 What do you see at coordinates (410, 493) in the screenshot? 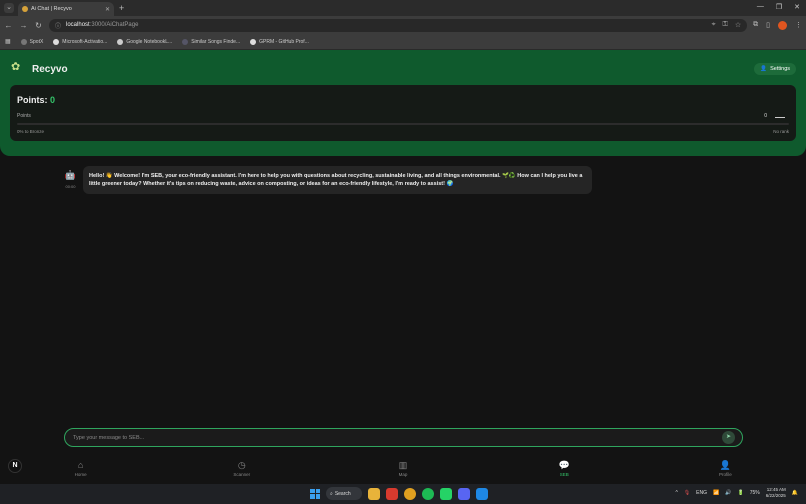
I see `chrome-icon` at bounding box center [410, 493].